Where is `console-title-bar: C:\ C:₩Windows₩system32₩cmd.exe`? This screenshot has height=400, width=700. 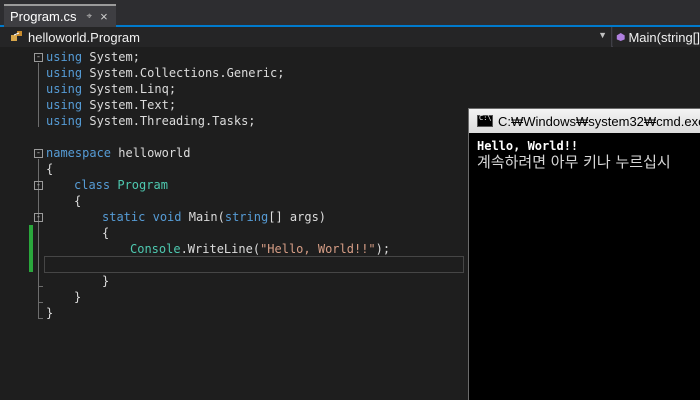 console-title-bar: C:\ C:₩Windows₩system32₩cmd.exe is located at coordinates (584, 121).